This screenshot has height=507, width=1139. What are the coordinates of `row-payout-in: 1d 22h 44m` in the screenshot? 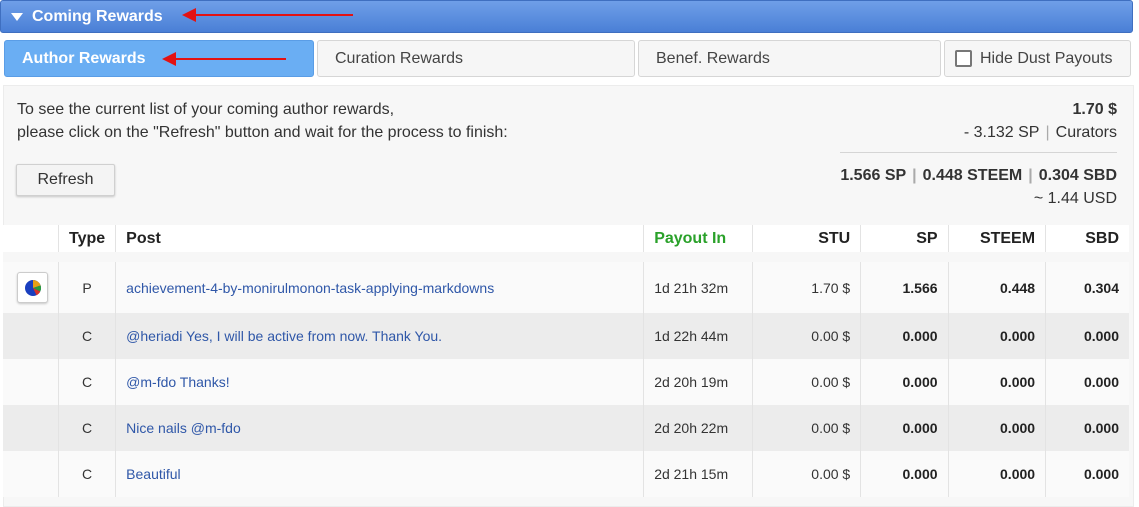 It's located at (698, 336).